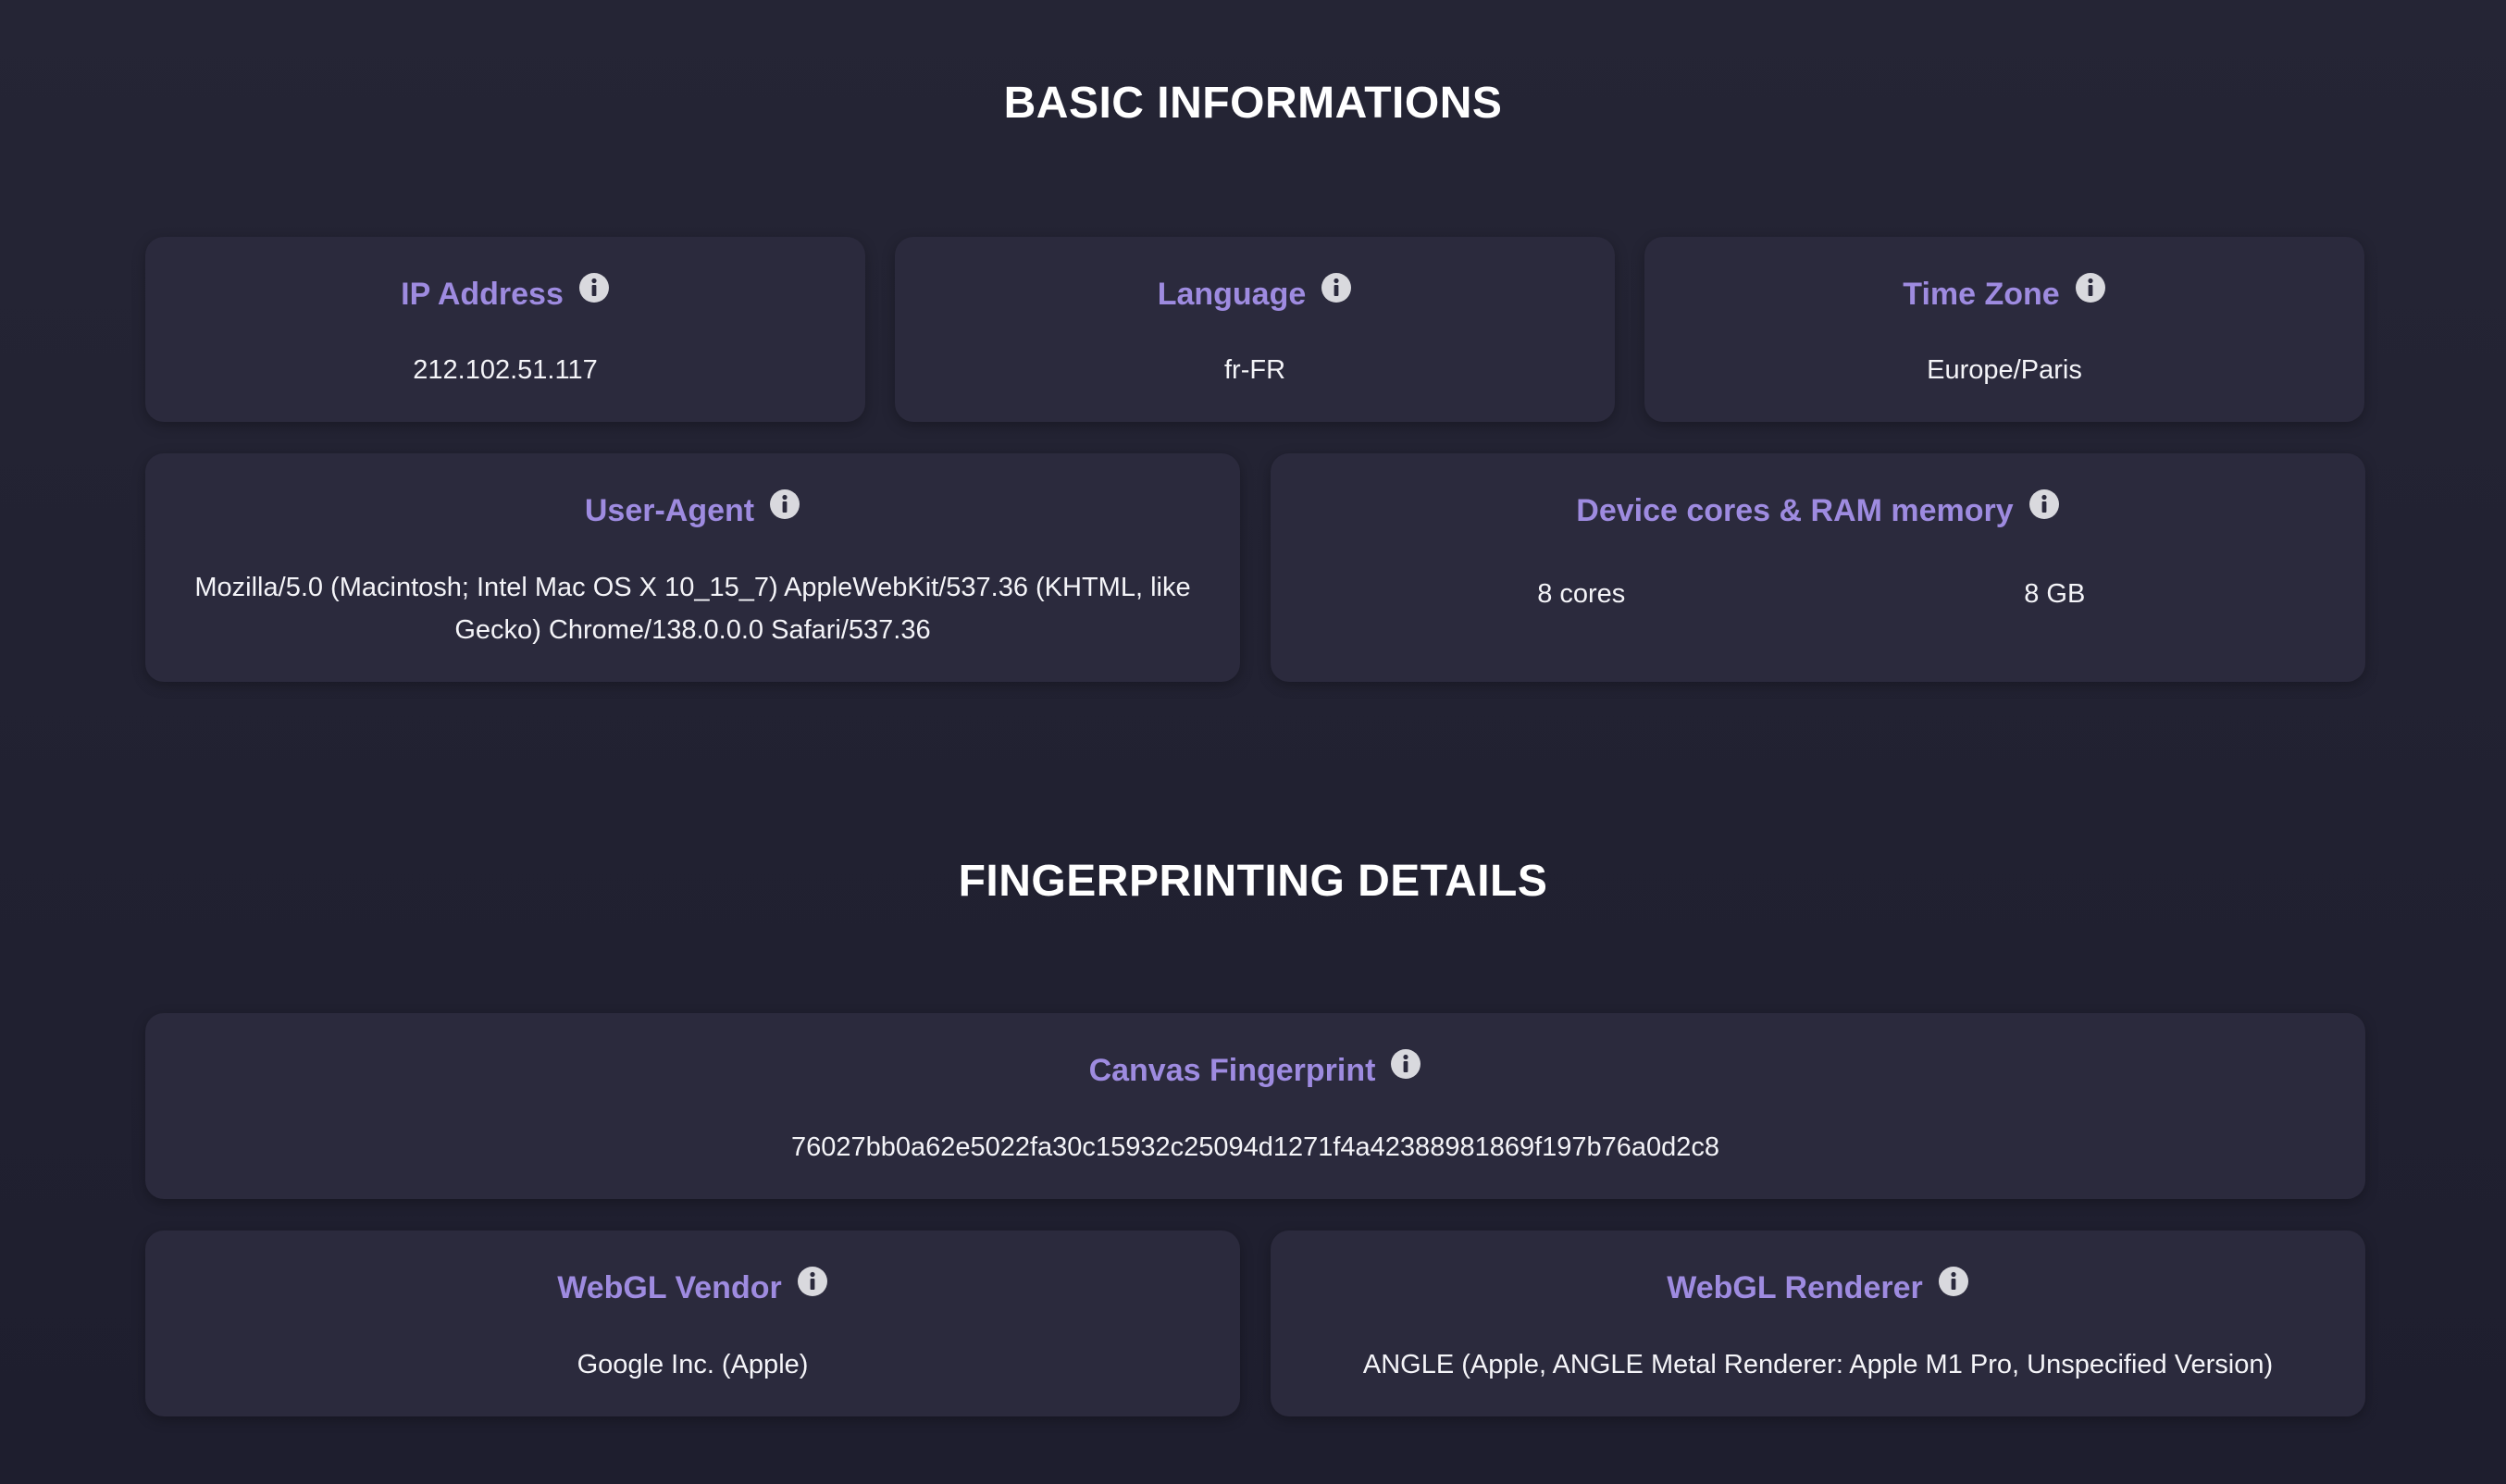 This screenshot has width=2506, height=1484. Describe the element at coordinates (506, 370) in the screenshot. I see `ip-address-value: 212.102.51.117` at that location.